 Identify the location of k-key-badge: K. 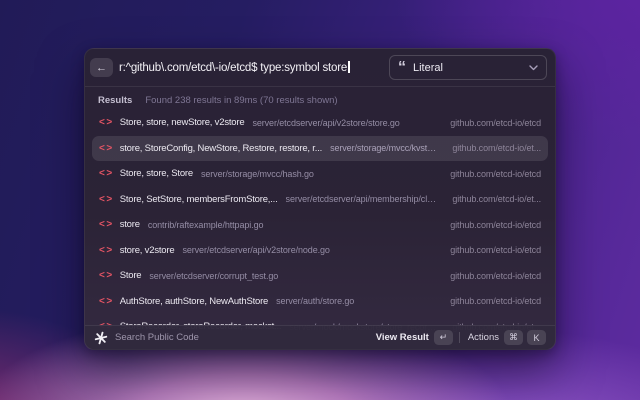
(536, 337).